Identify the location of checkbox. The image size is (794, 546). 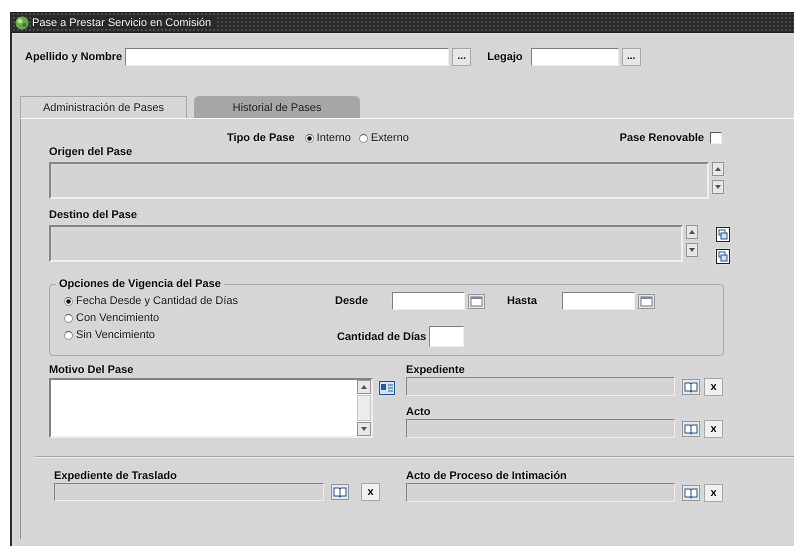
(716, 138).